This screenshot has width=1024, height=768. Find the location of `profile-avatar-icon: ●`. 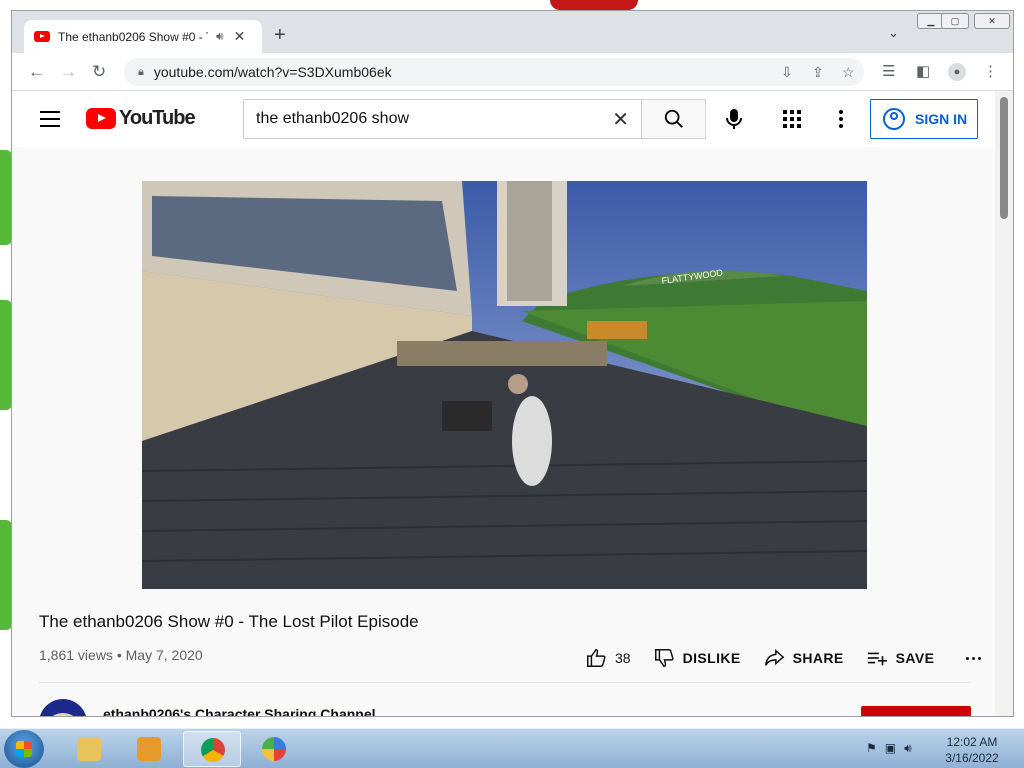

profile-avatar-icon: ● is located at coordinates (957, 72).